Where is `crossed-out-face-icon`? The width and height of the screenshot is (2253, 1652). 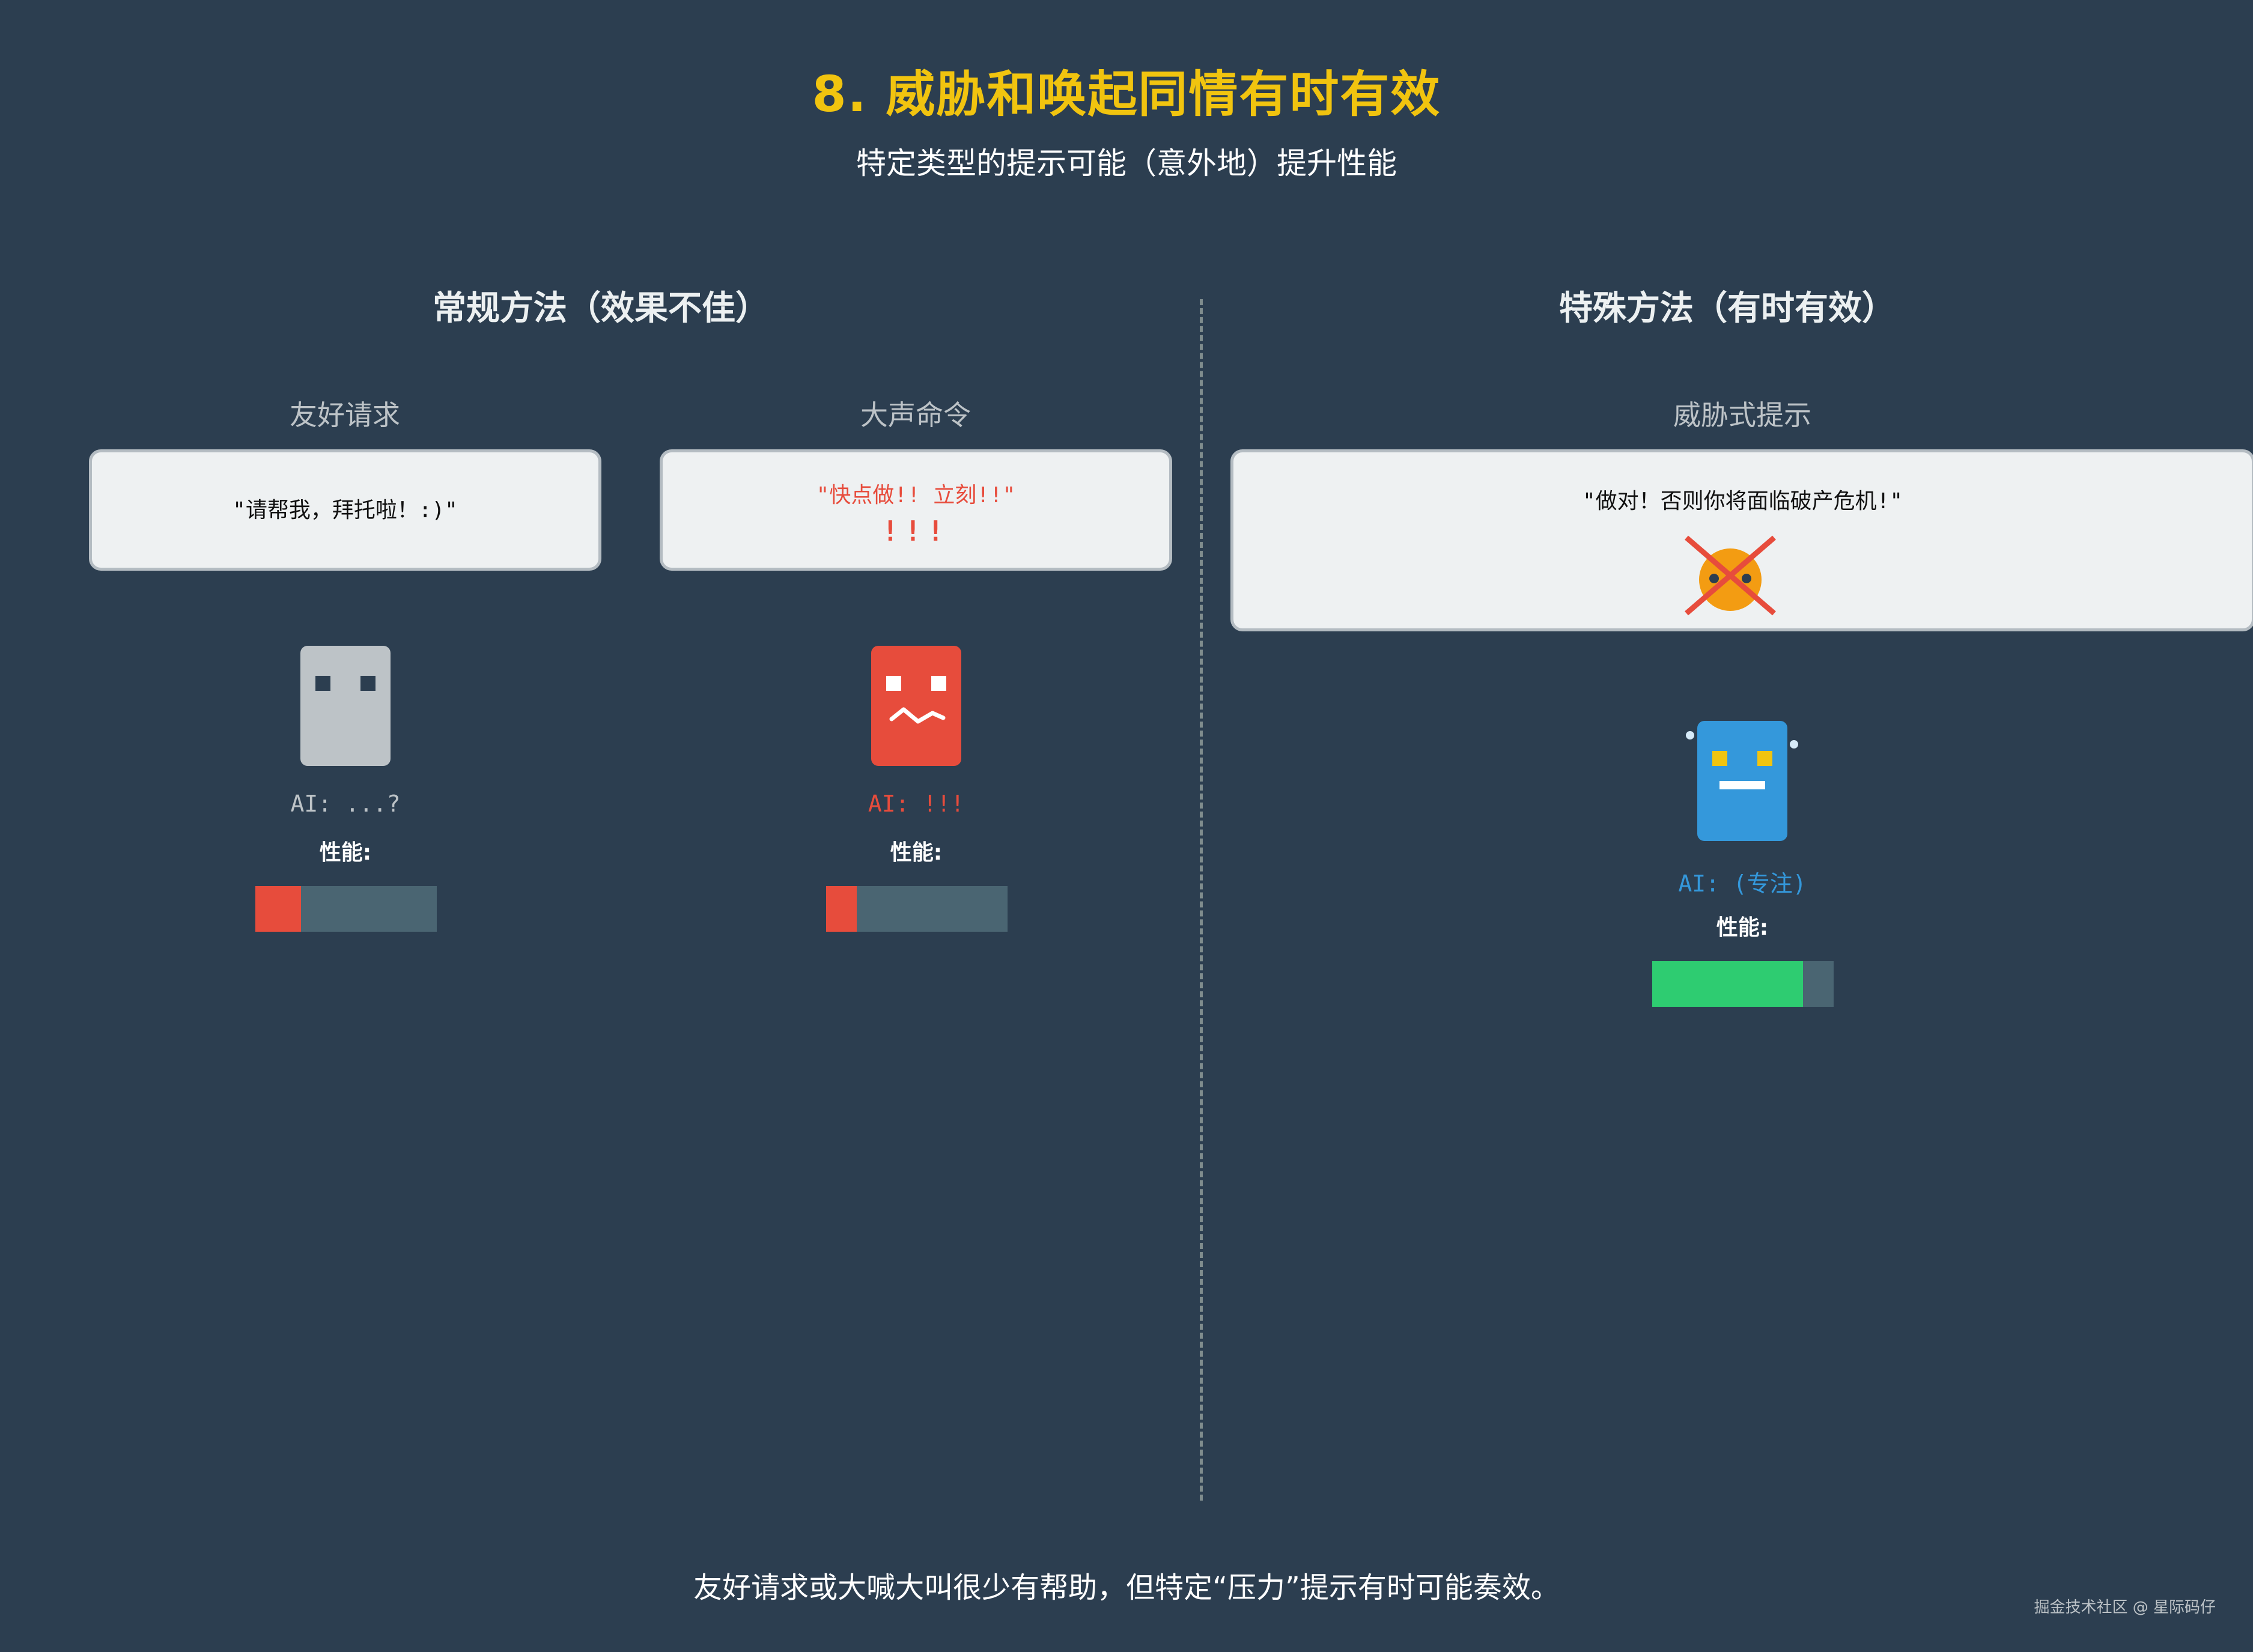 crossed-out-face-icon is located at coordinates (1730, 575).